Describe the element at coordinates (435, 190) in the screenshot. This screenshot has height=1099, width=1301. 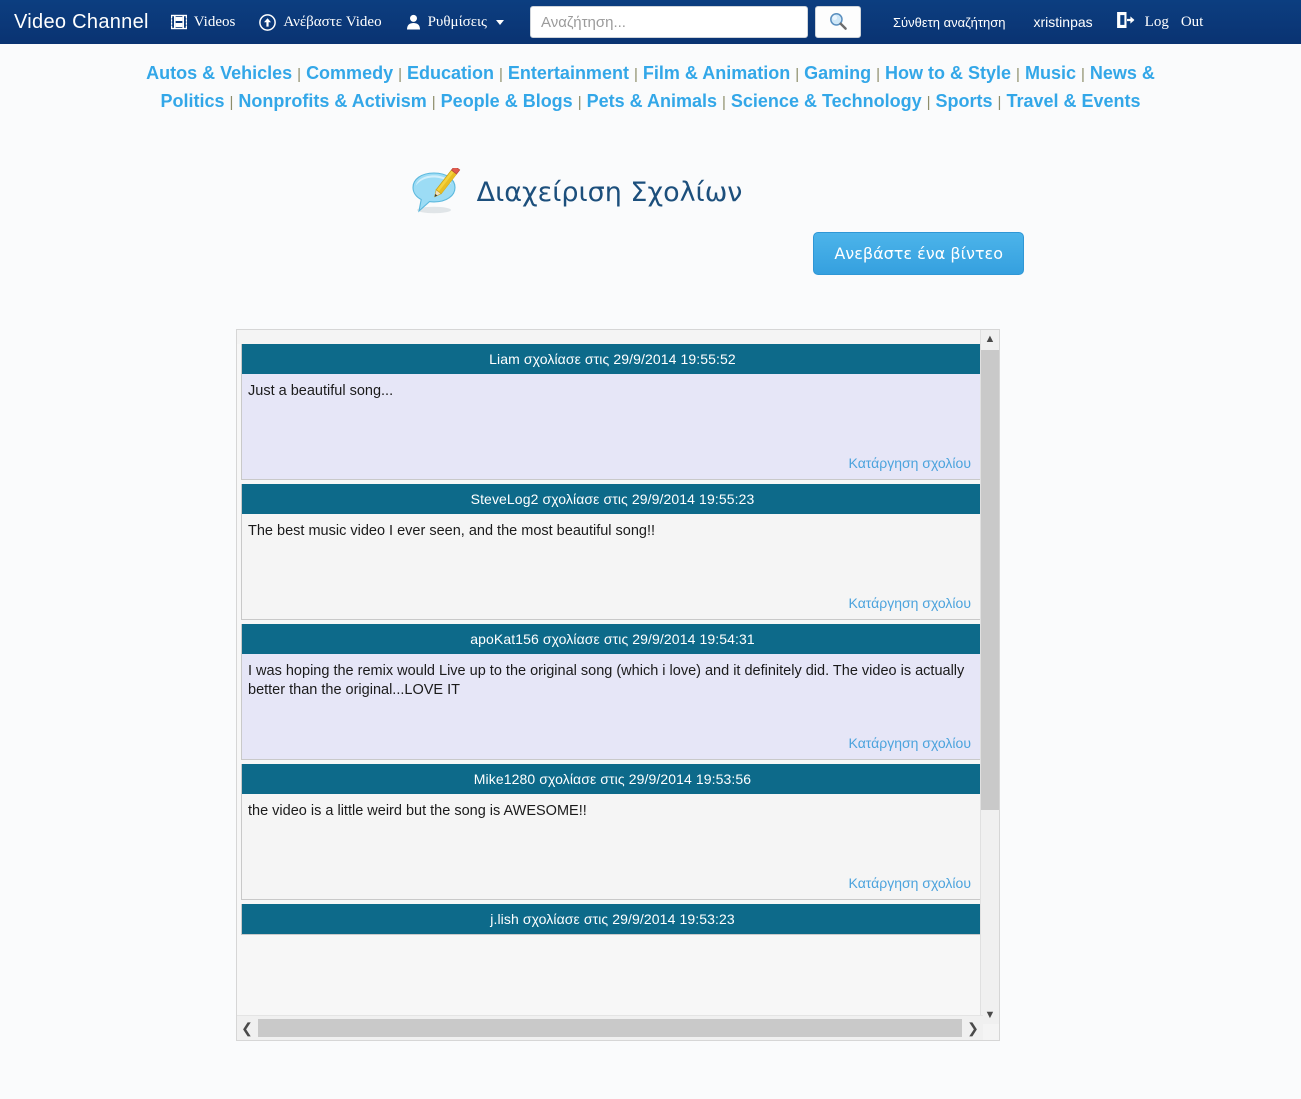
I see `comment-pencil-icon` at that location.